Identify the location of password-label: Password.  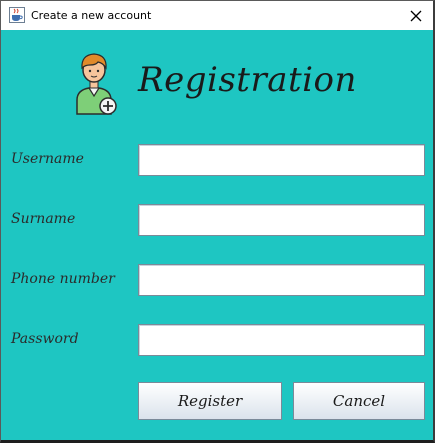
(45, 339).